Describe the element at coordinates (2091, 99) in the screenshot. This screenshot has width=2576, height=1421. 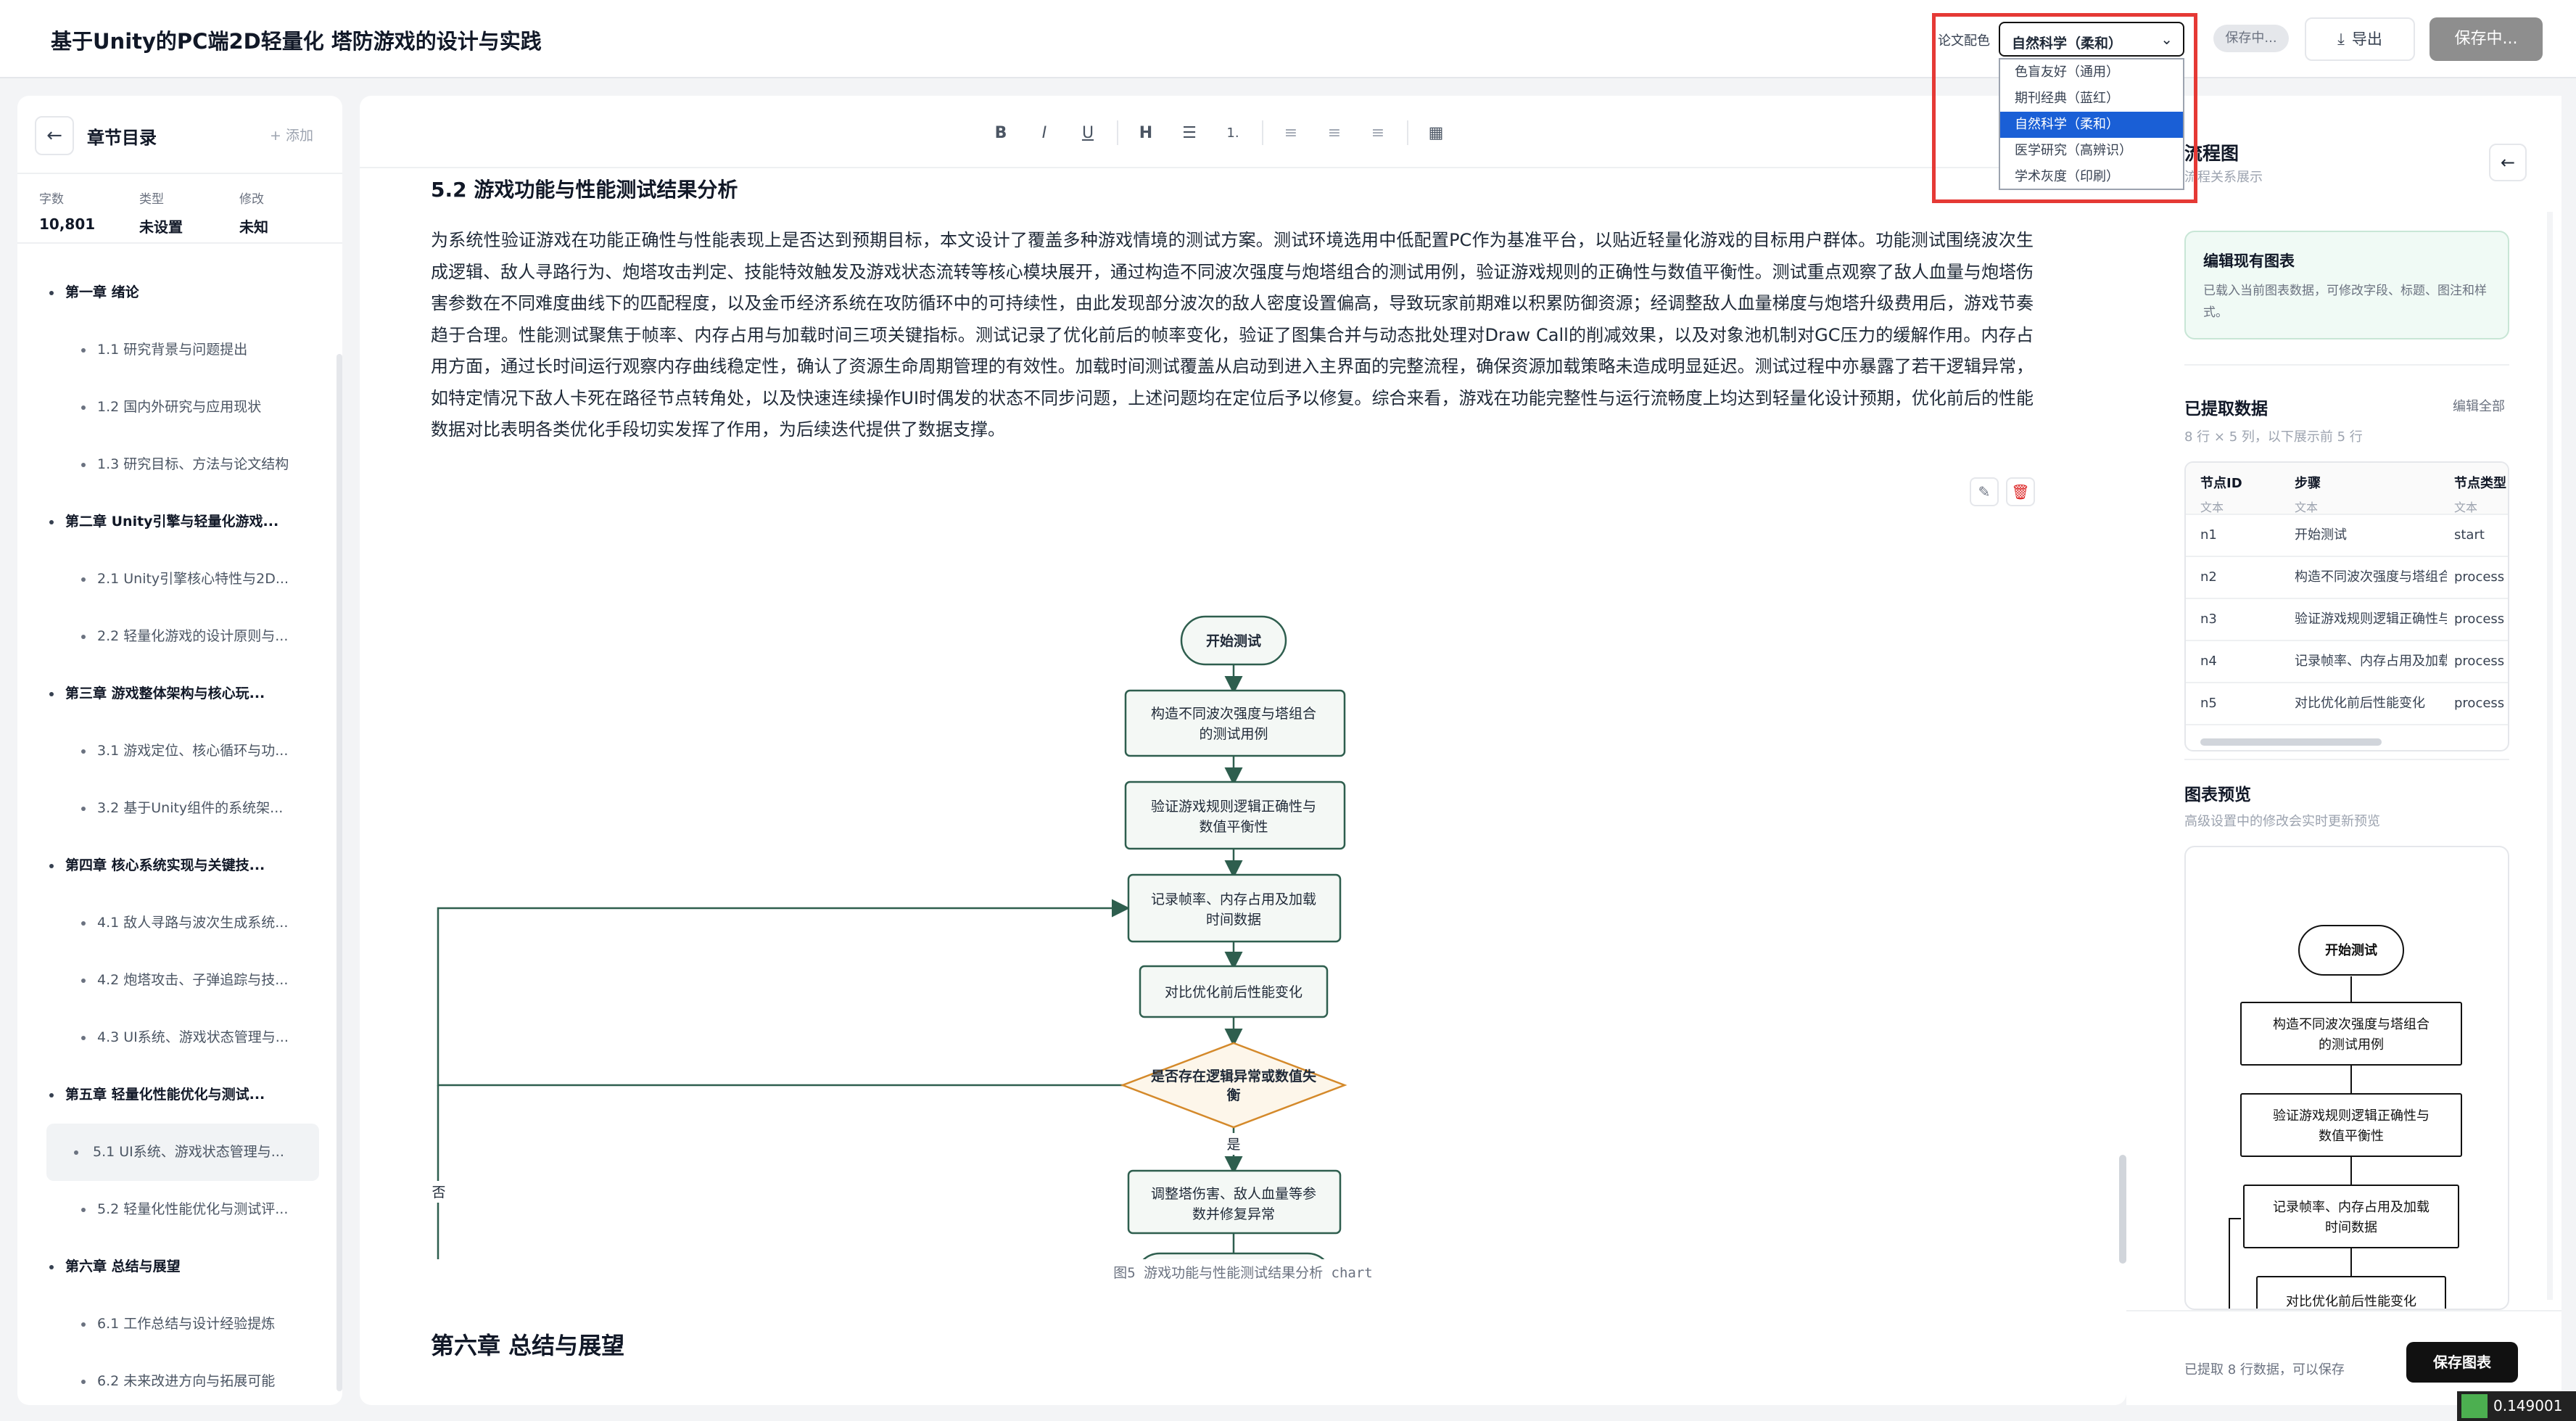
I see `palette-option: 期刊经典（蓝红）` at that location.